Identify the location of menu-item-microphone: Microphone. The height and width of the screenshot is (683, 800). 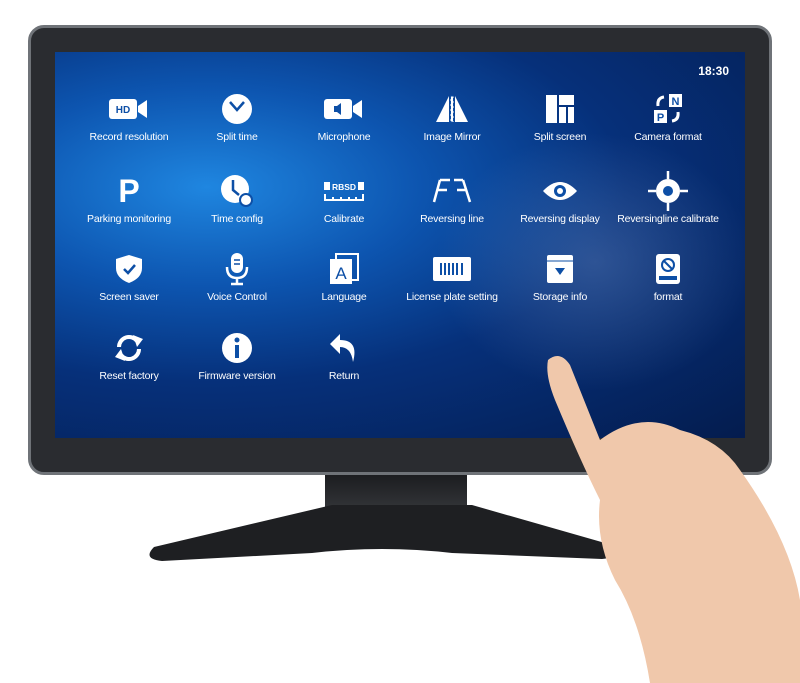
(344, 117).